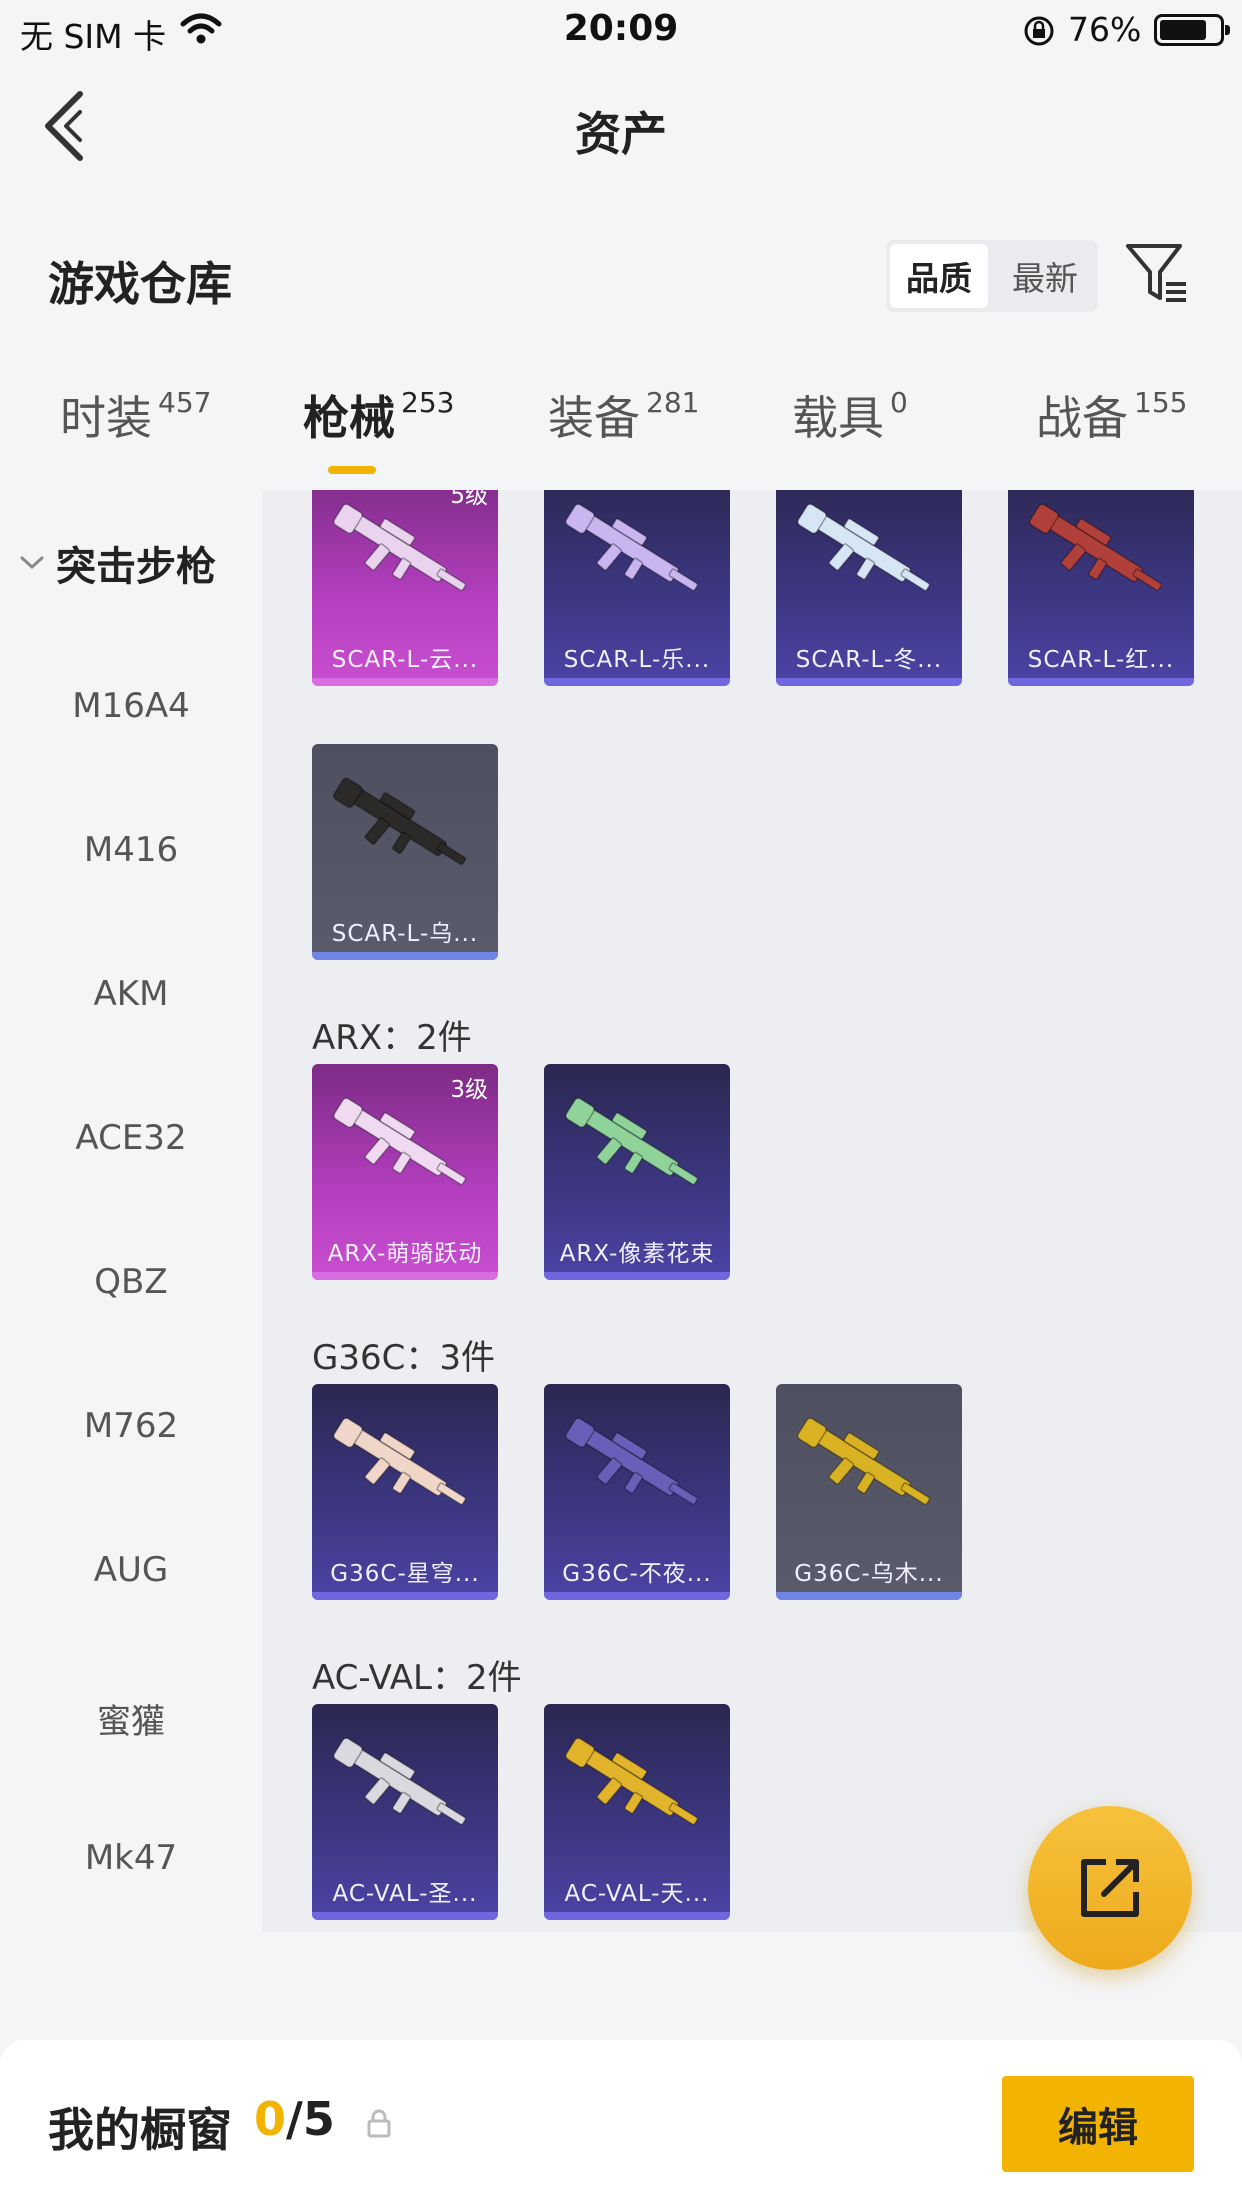  I want to click on sidebar-item-m16a4: M16A4, so click(131, 706).